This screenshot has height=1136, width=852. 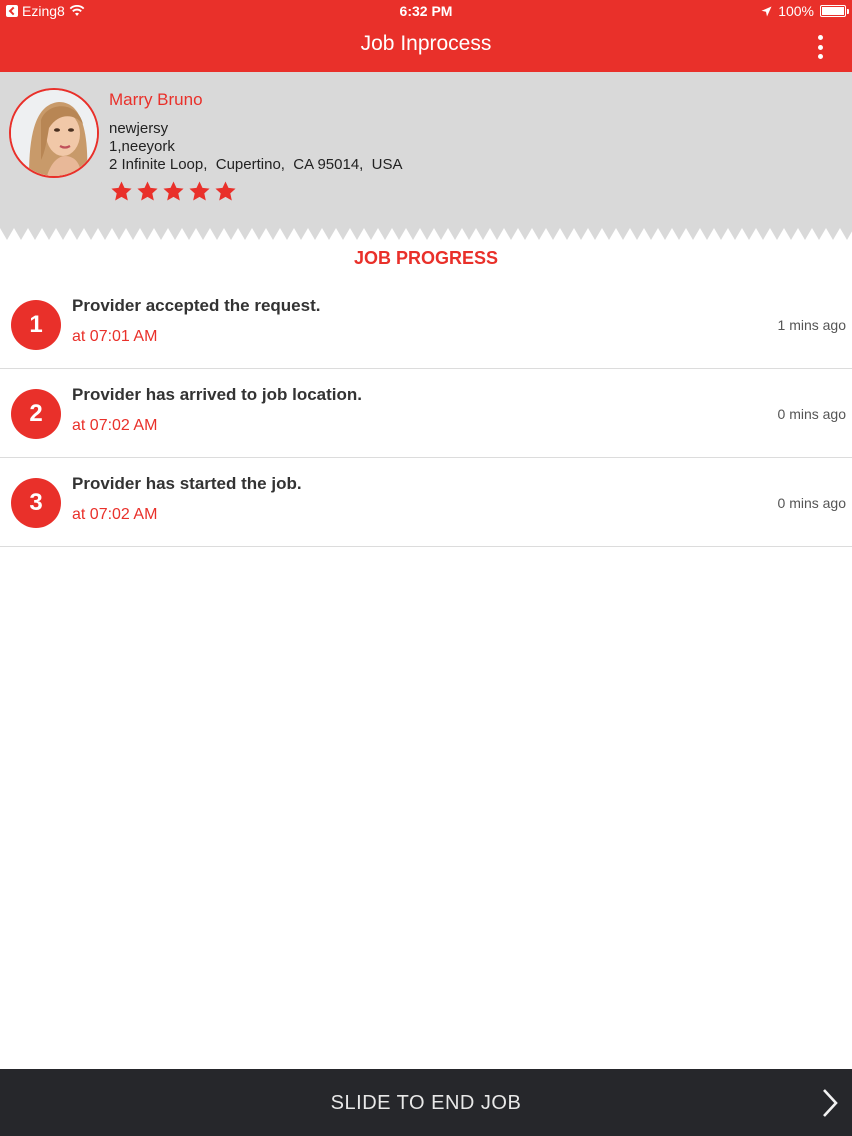 I want to click on status-bar: Ezing8 6:32 PM 100%, so click(x=426, y=12).